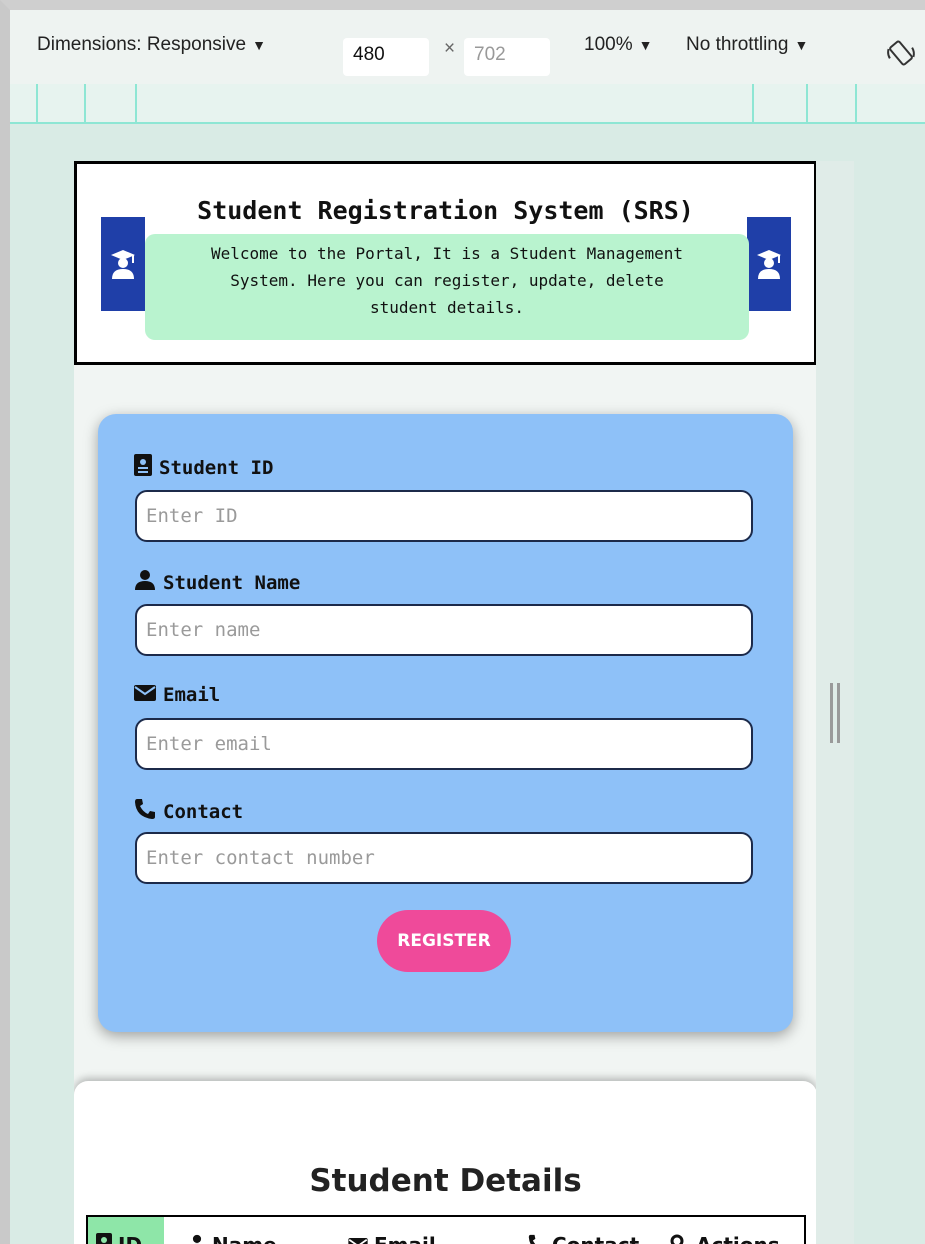  I want to click on contact-label: Contact, so click(188, 811).